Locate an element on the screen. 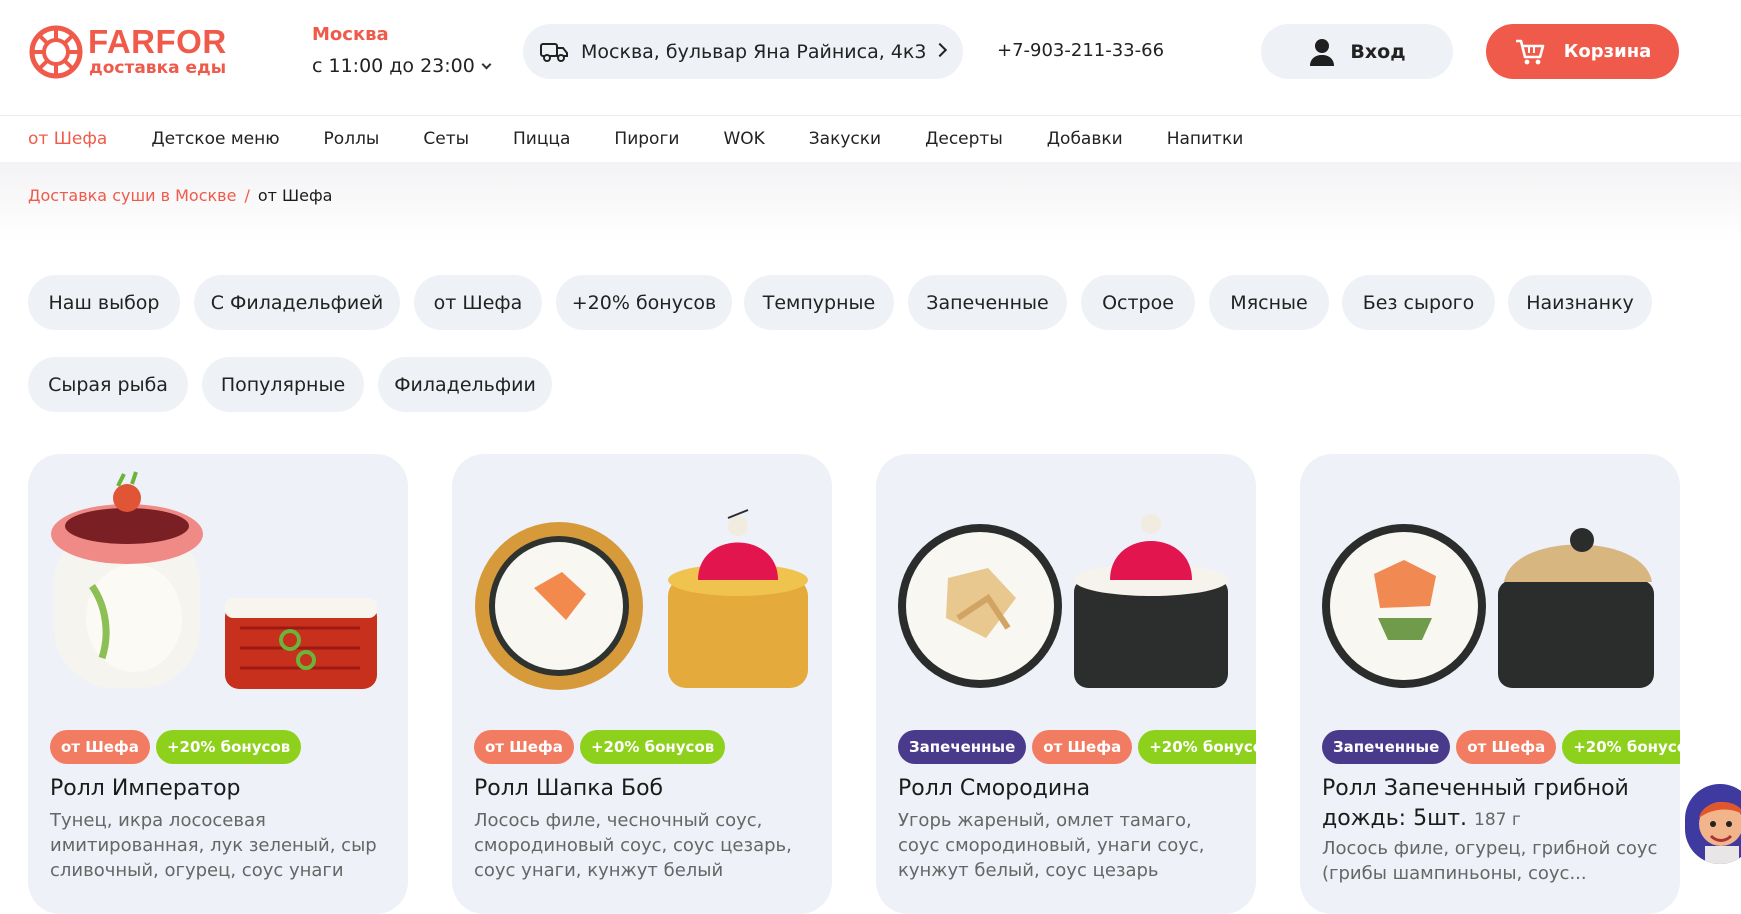 Image resolution: width=1741 pixels, height=914 pixels. city-selector: Москва is located at coordinates (350, 34).